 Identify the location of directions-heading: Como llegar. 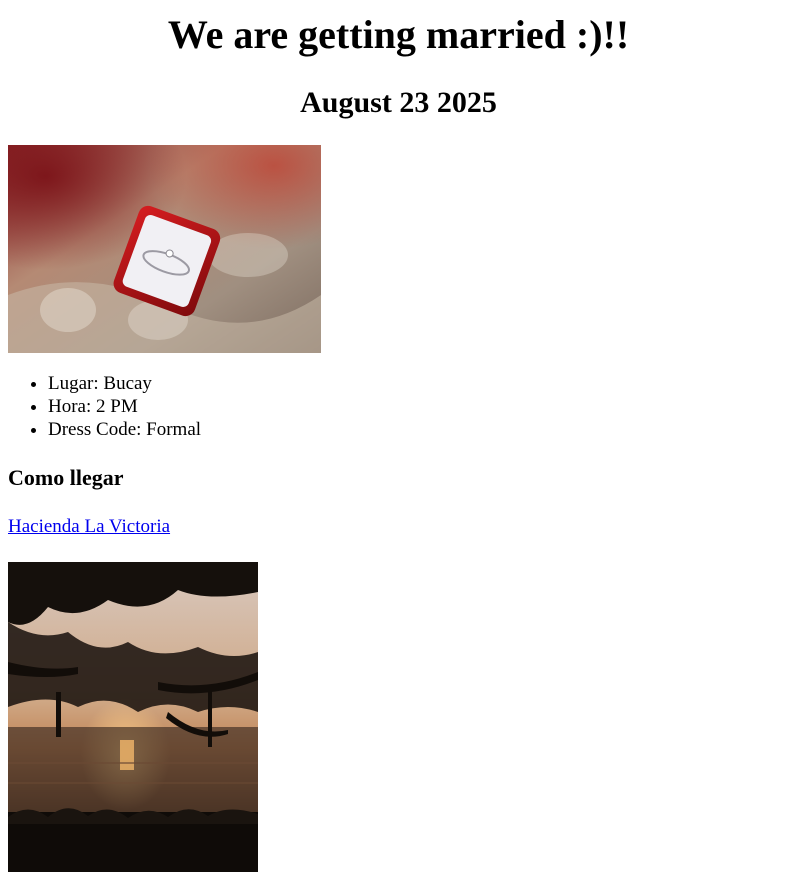
(66, 477).